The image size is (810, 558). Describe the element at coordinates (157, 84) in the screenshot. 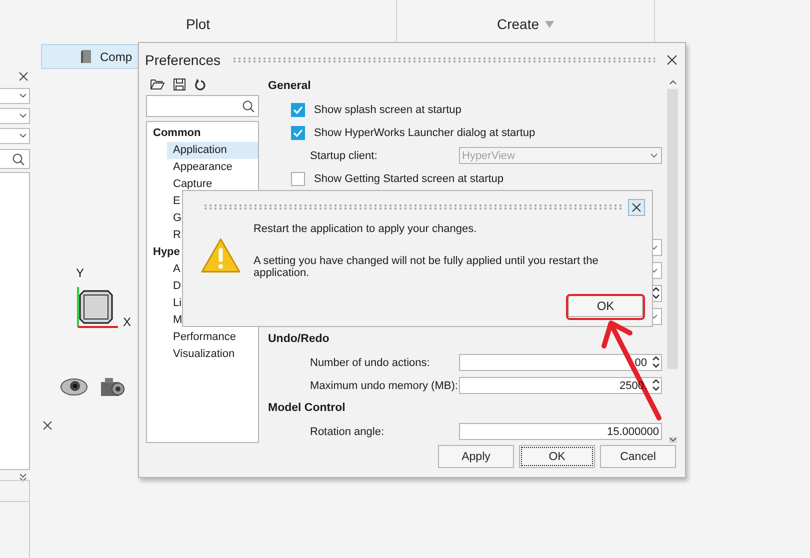

I see `folder-icon` at that location.